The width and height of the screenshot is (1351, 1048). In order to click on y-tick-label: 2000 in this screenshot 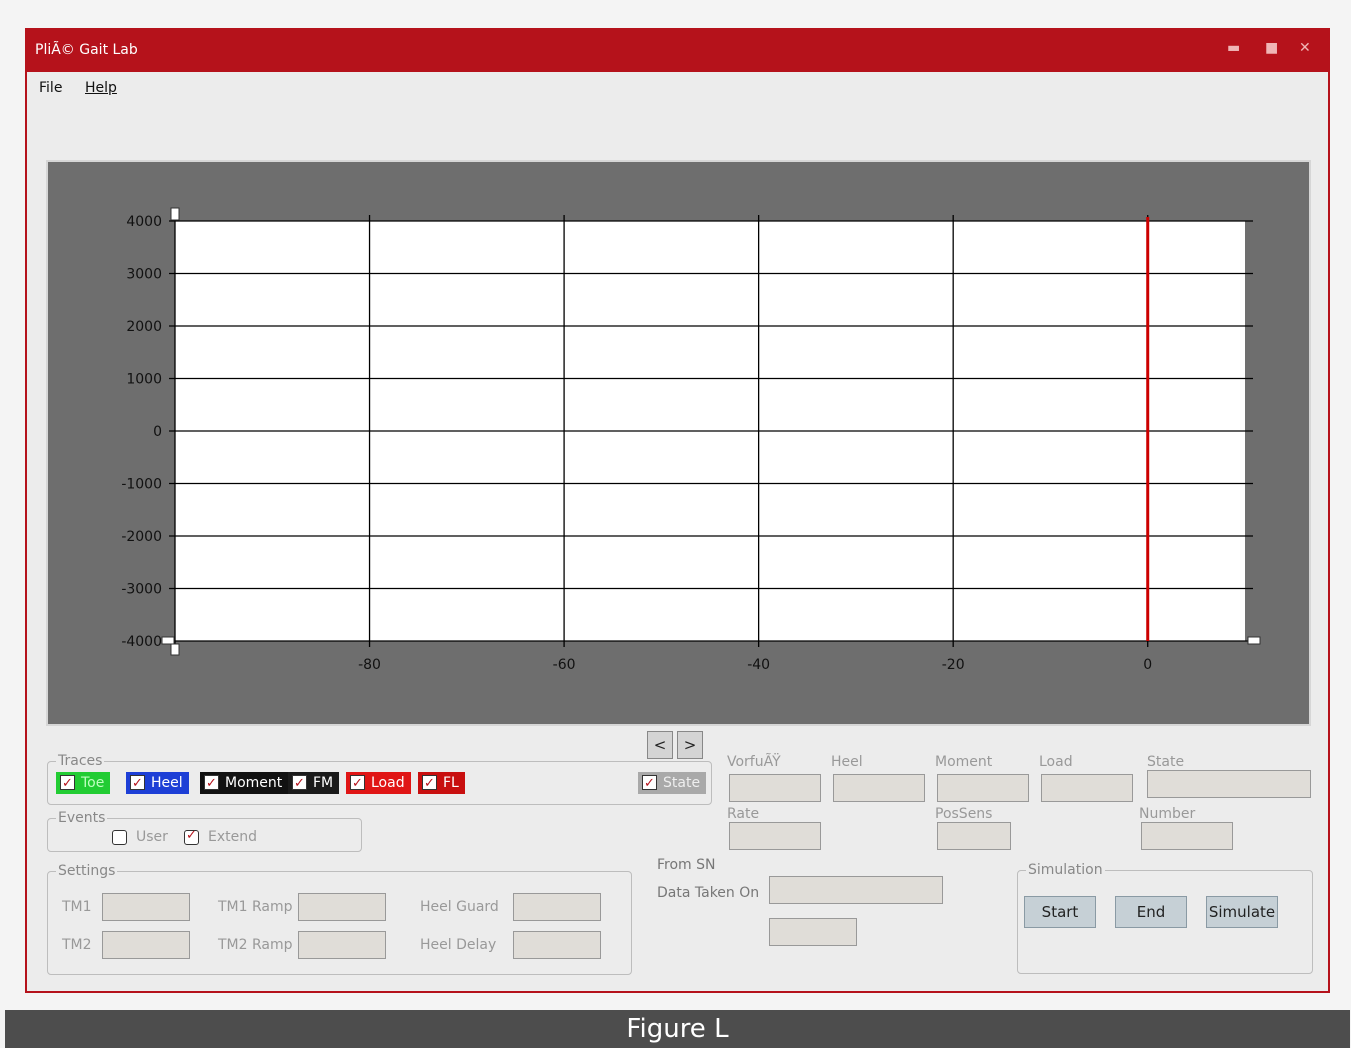, I will do `click(144, 327)`.